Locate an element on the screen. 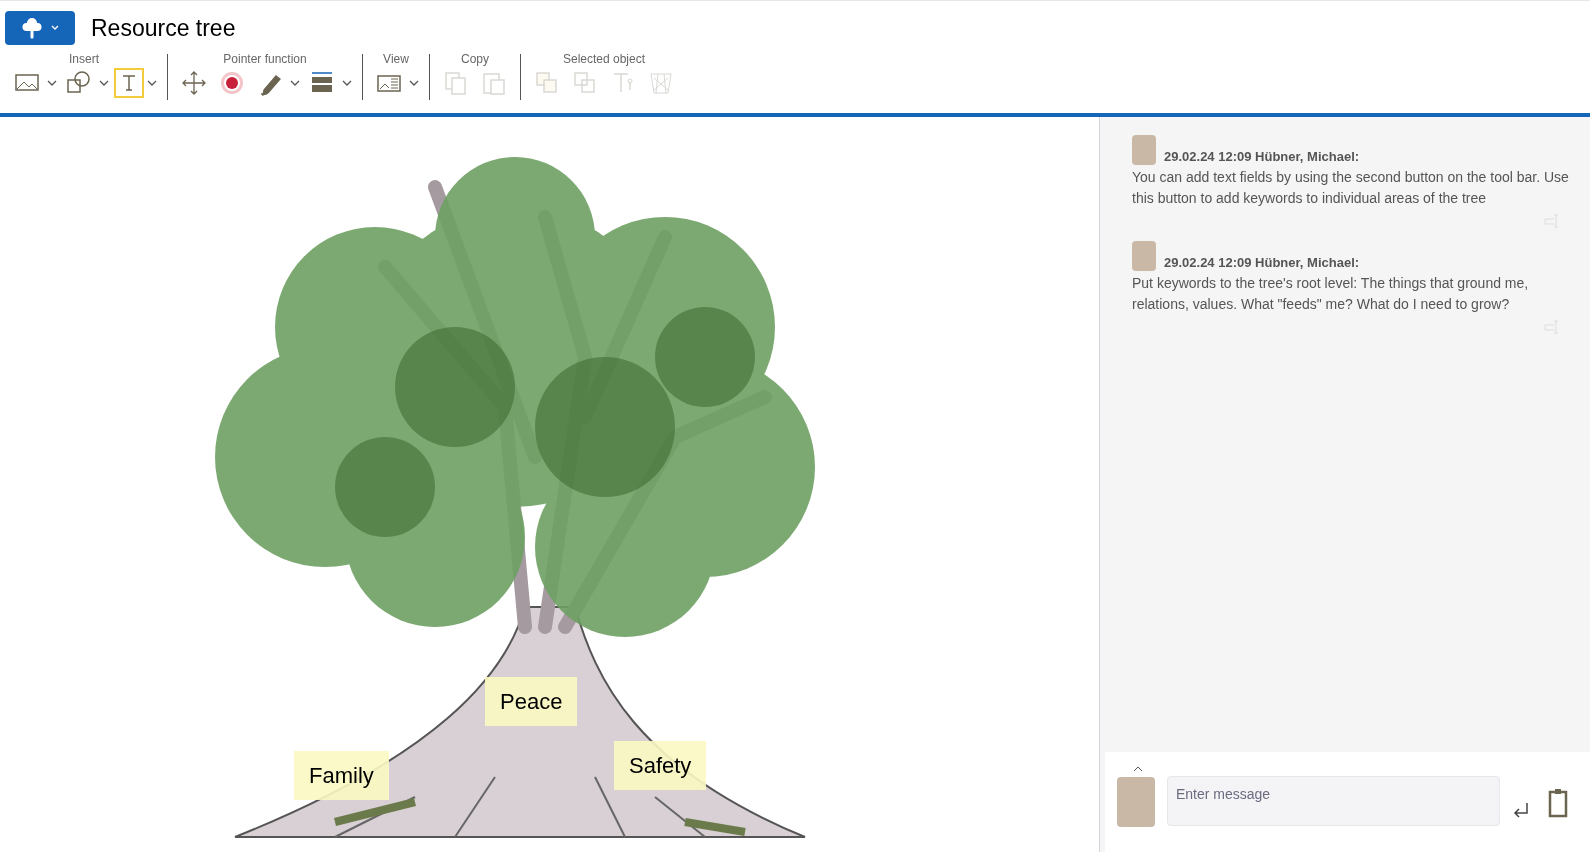  document-title: Resource tree is located at coordinates (163, 28).